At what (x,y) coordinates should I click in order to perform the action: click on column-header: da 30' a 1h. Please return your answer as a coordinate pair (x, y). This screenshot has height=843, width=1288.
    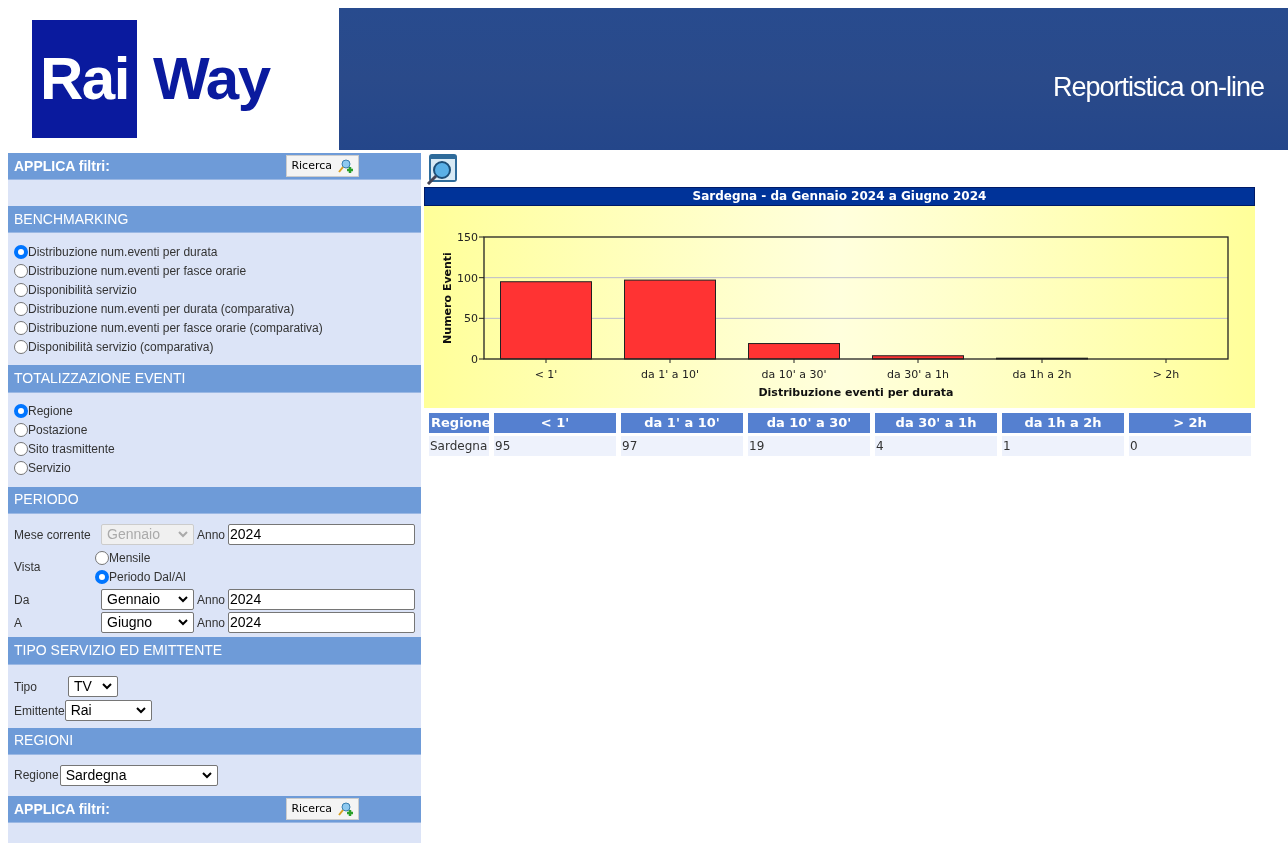
    Looking at the image, I should click on (936, 423).